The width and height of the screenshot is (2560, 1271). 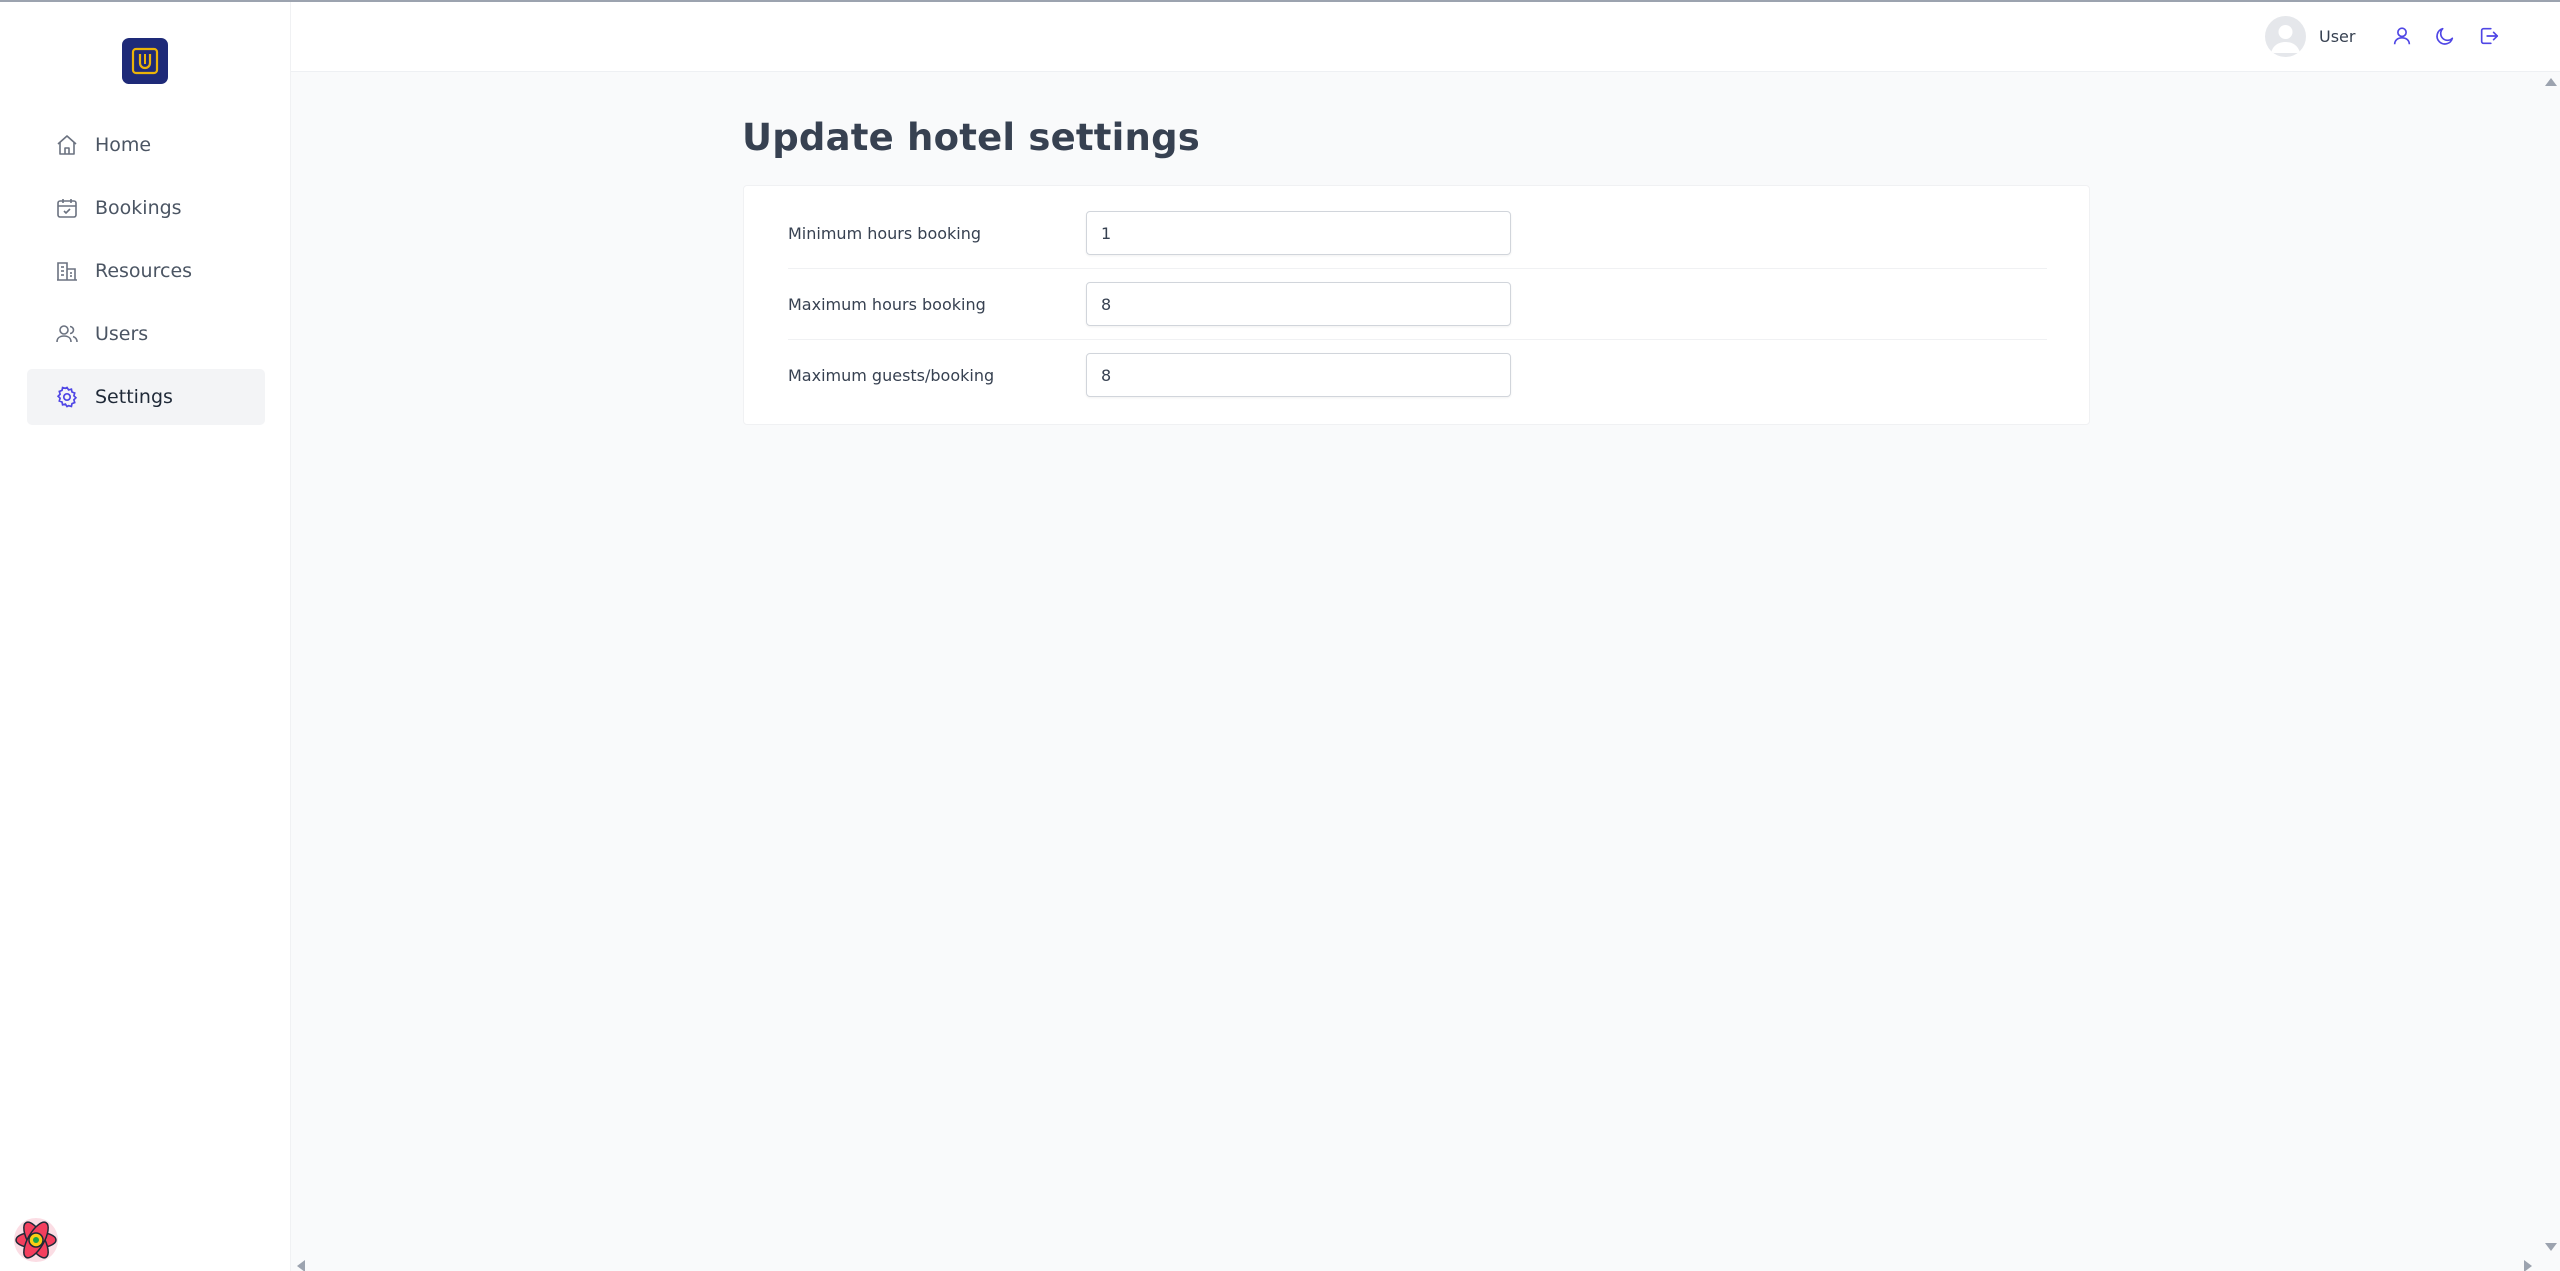 I want to click on sidebar: Home Bookings Resources Users Settings, so click(x=145, y=636).